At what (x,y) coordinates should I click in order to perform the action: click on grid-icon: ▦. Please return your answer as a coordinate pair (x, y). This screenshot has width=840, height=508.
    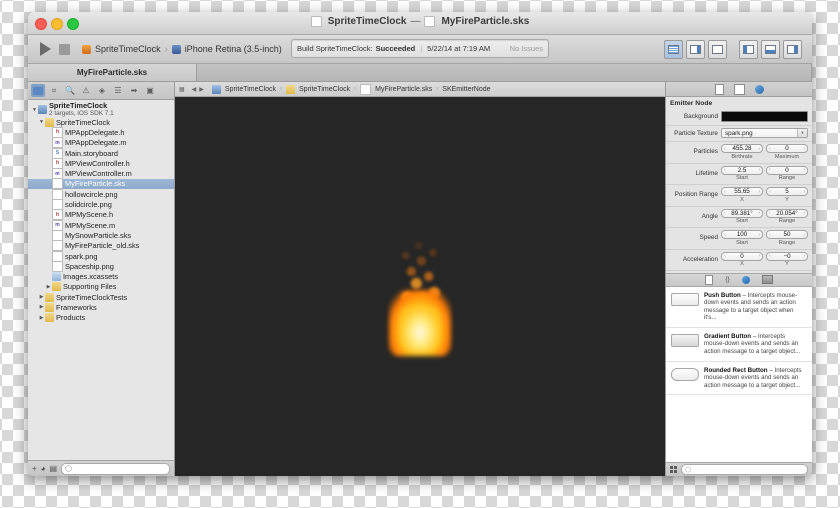
    Looking at the image, I should click on (182, 89).